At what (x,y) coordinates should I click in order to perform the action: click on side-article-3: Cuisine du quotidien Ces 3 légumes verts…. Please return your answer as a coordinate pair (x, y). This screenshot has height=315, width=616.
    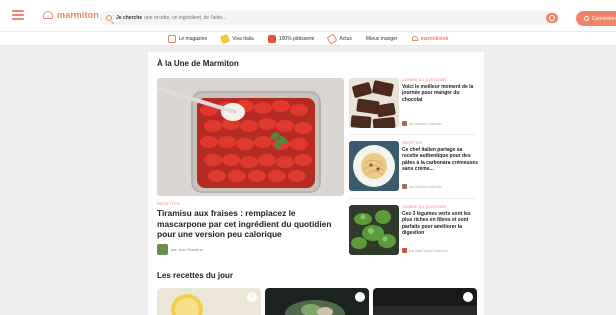
    Looking at the image, I should click on (413, 231).